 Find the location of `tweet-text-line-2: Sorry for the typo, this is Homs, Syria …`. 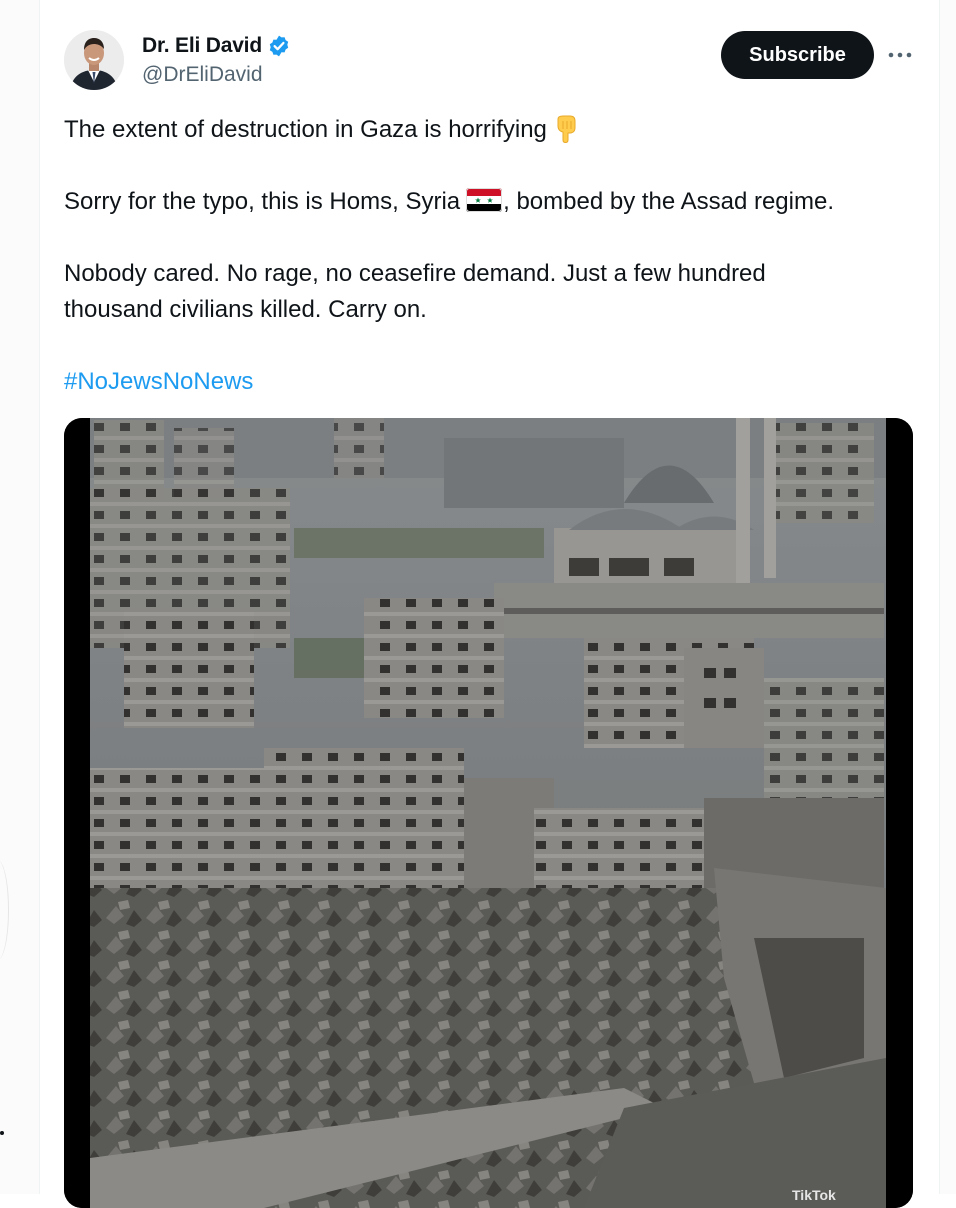

tweet-text-line-2: Sorry for the typo, this is Homs, Syria … is located at coordinates (449, 202).